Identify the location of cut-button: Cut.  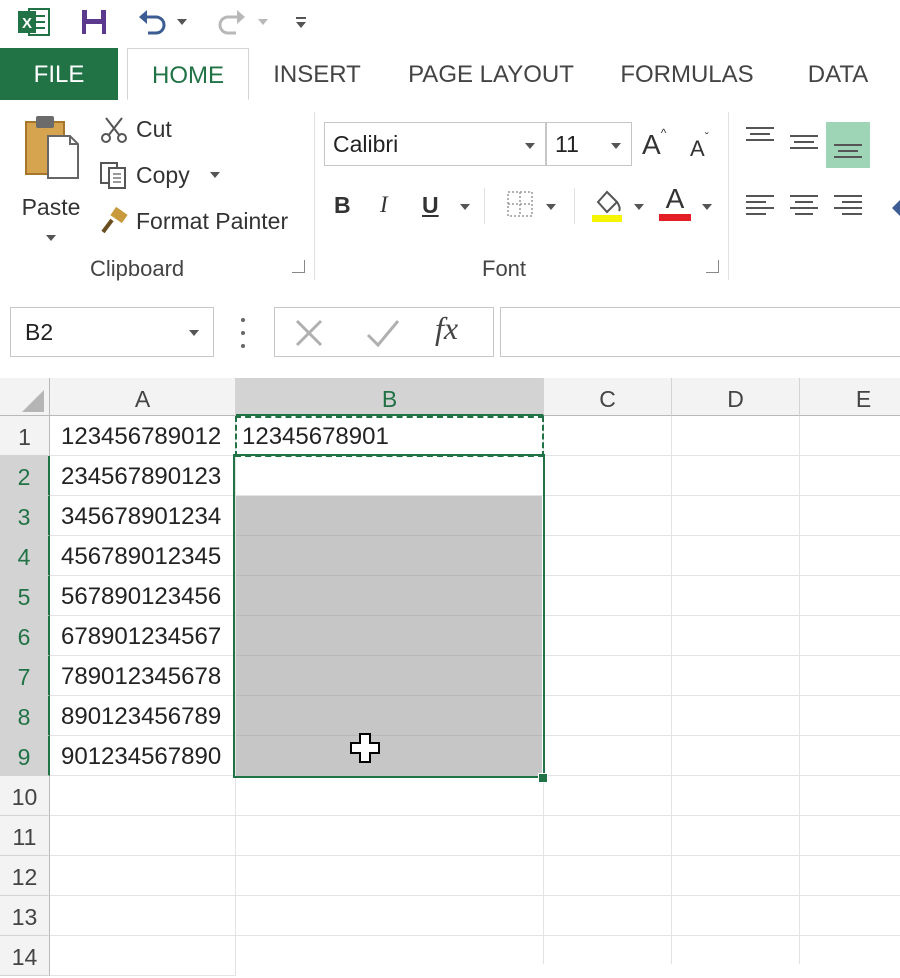
(135, 129).